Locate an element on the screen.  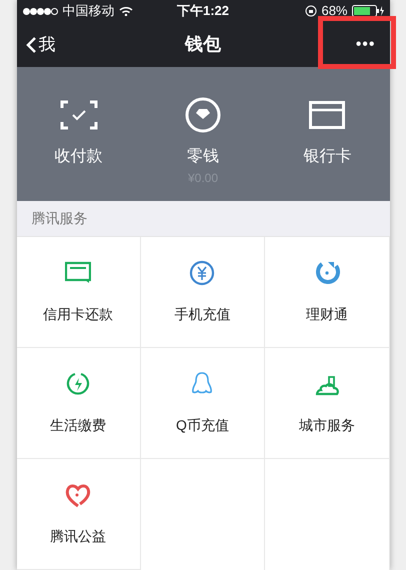
service-tile: 理财通 is located at coordinates (327, 292).